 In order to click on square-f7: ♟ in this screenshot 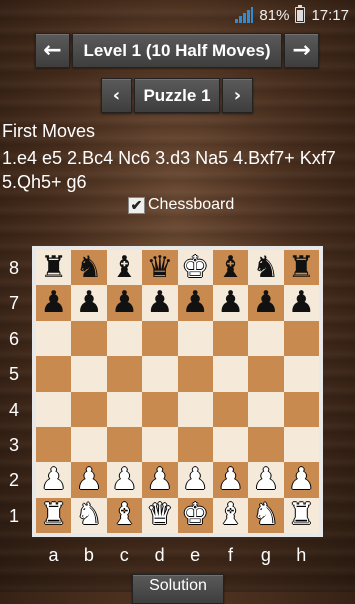, I will do `click(230, 303)`.